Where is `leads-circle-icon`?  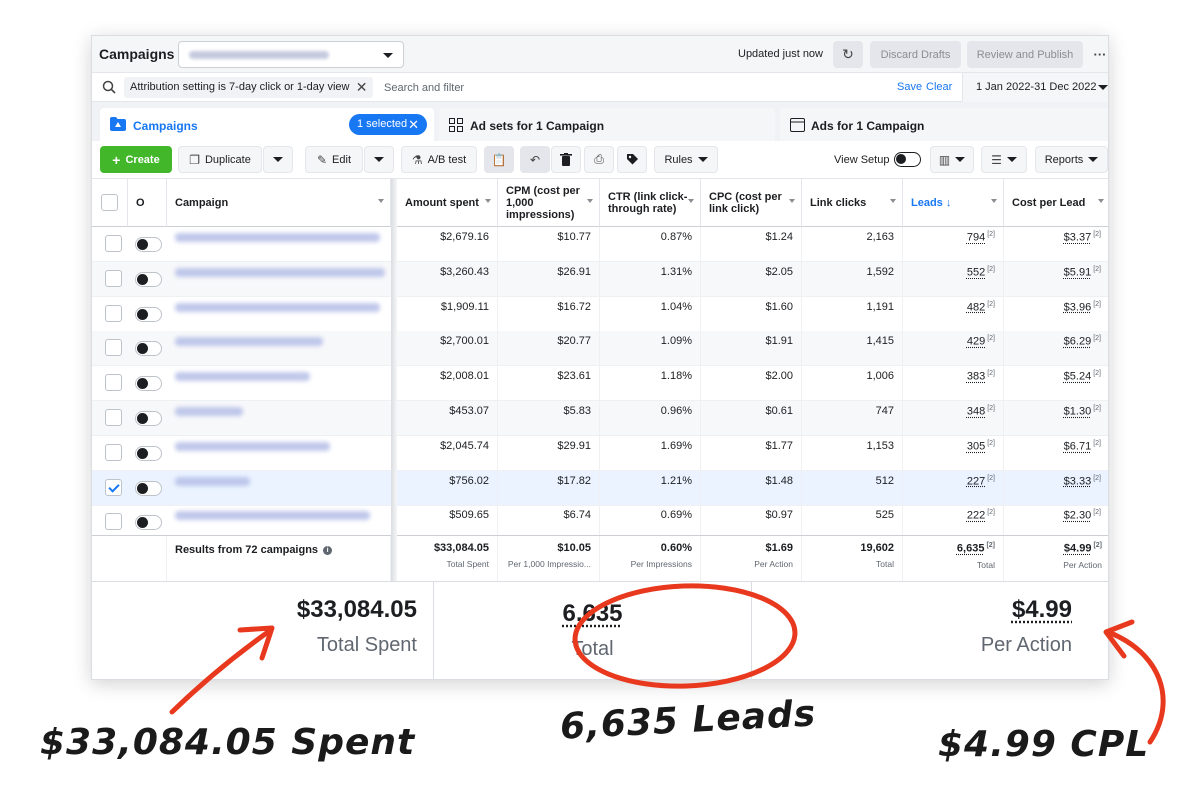
leads-circle-icon is located at coordinates (685, 636).